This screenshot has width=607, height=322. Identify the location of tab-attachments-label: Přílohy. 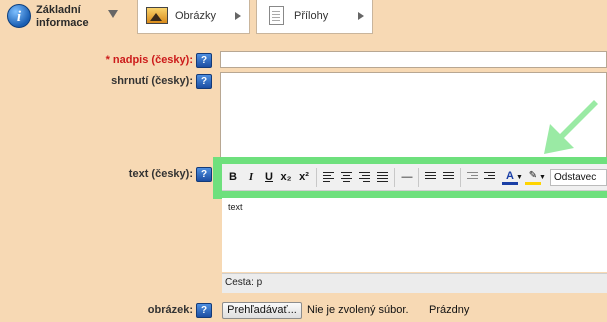
(311, 16).